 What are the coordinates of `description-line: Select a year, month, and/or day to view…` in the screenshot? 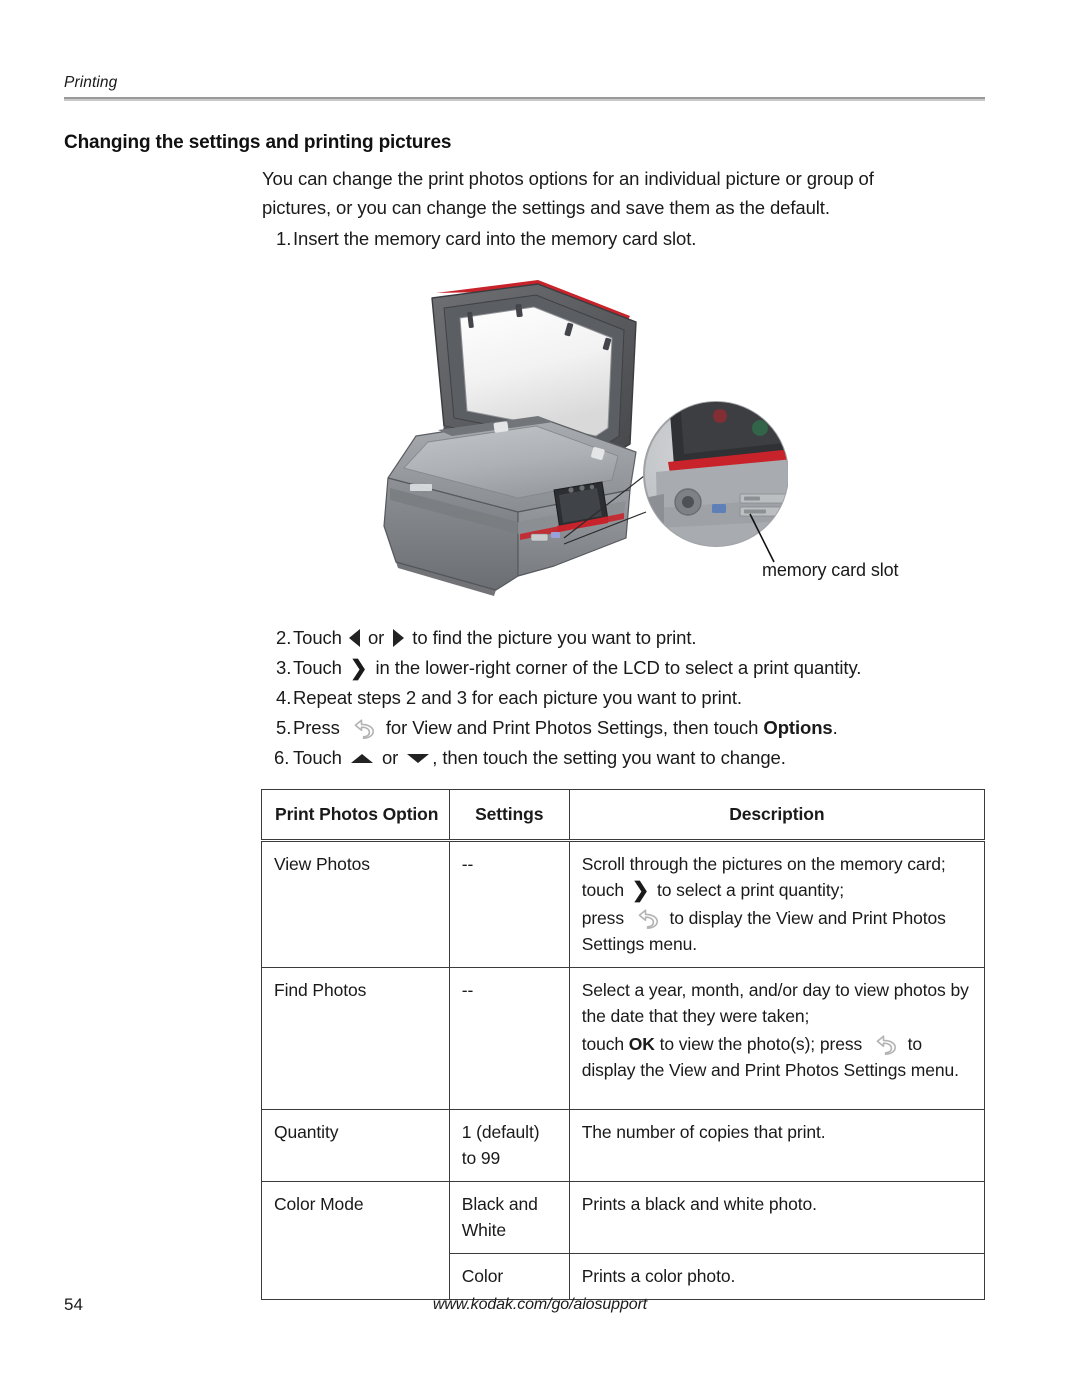 It's located at (775, 1003).